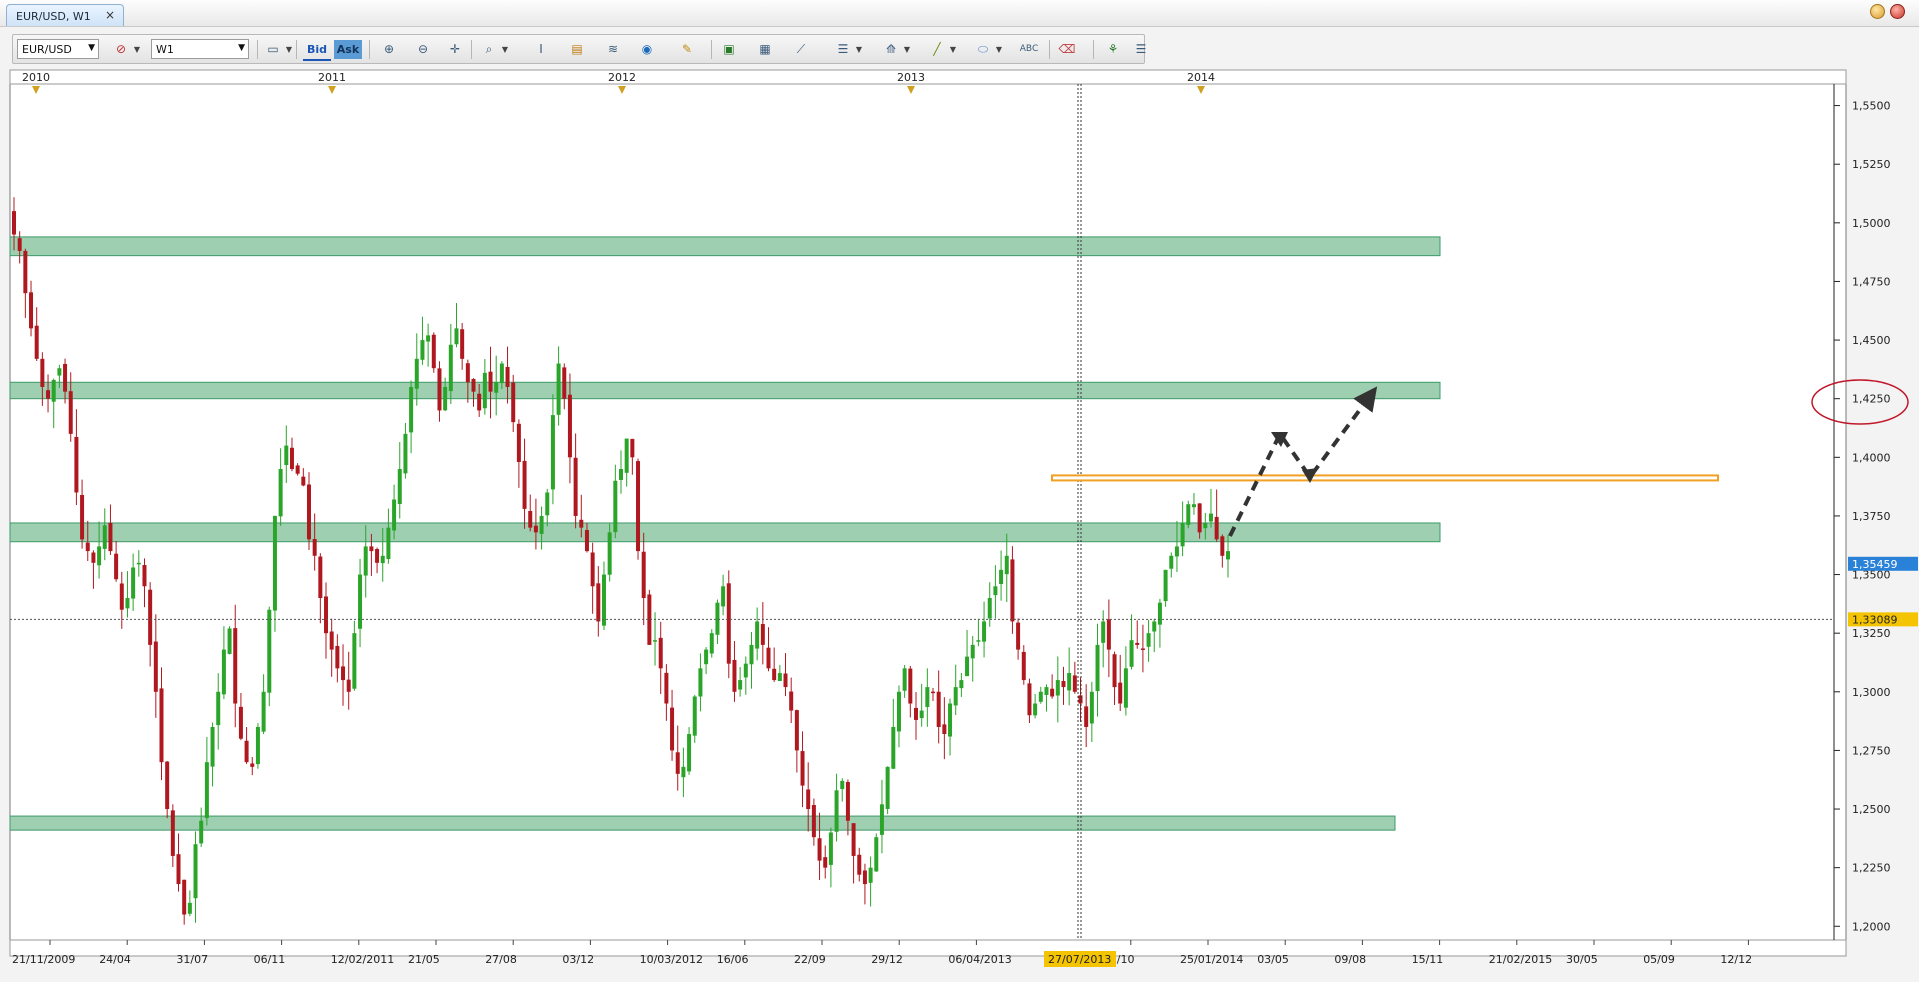 The image size is (1919, 982). What do you see at coordinates (1350, 959) in the screenshot?
I see `date-label: 09/08` at bounding box center [1350, 959].